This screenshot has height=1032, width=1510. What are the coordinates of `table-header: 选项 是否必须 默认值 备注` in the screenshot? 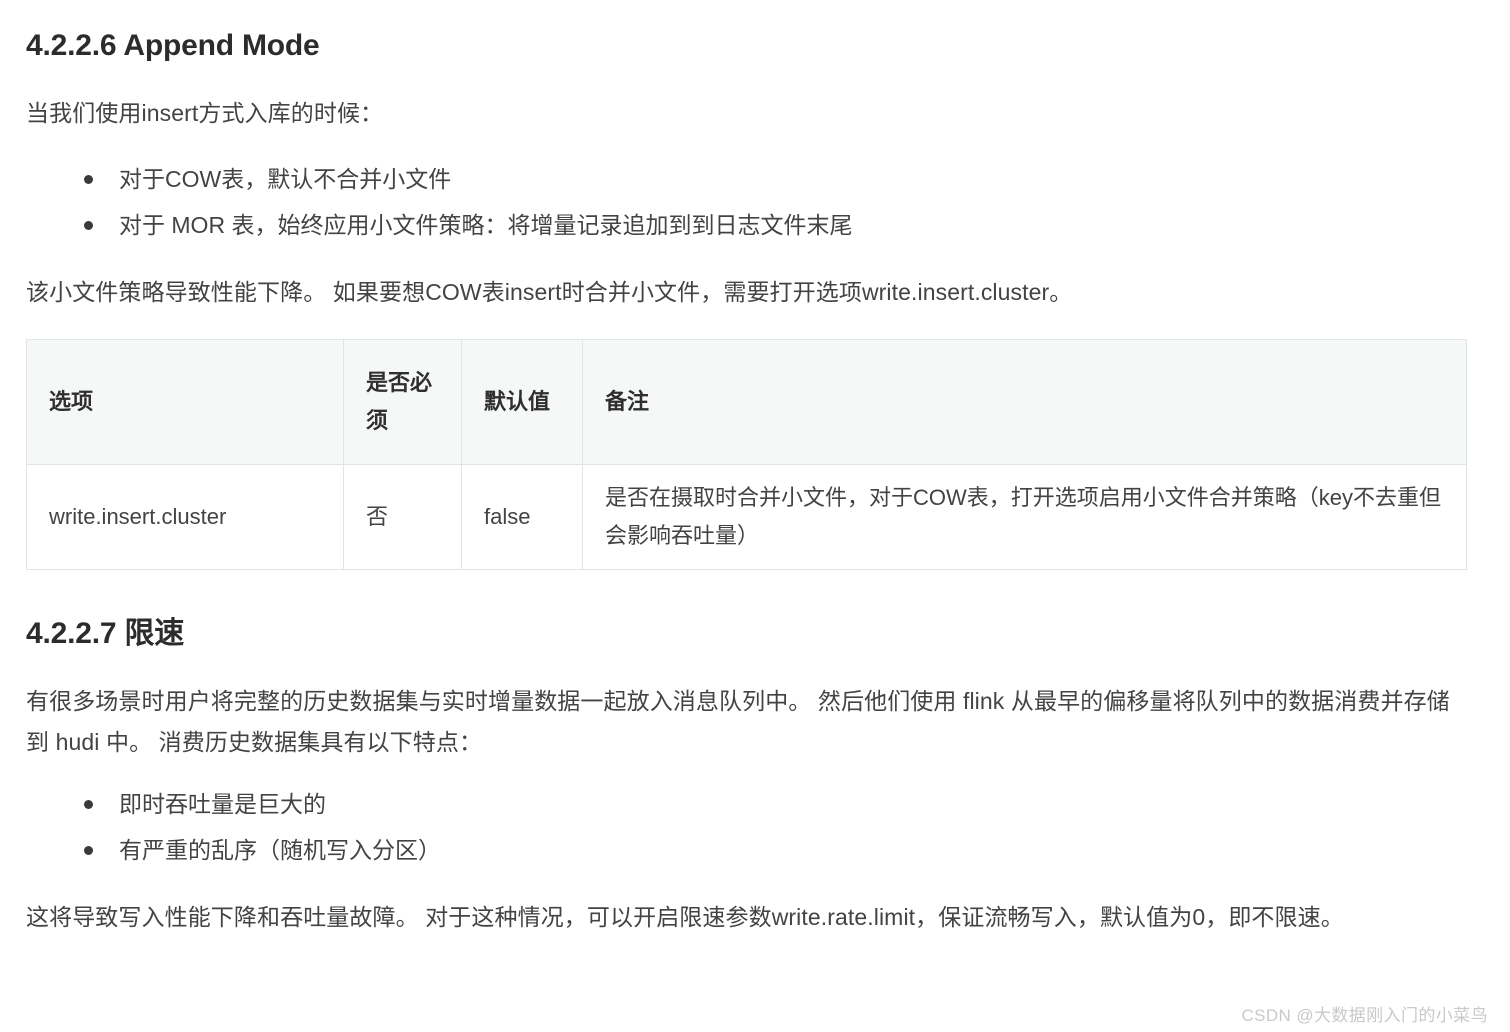 It's located at (746, 402).